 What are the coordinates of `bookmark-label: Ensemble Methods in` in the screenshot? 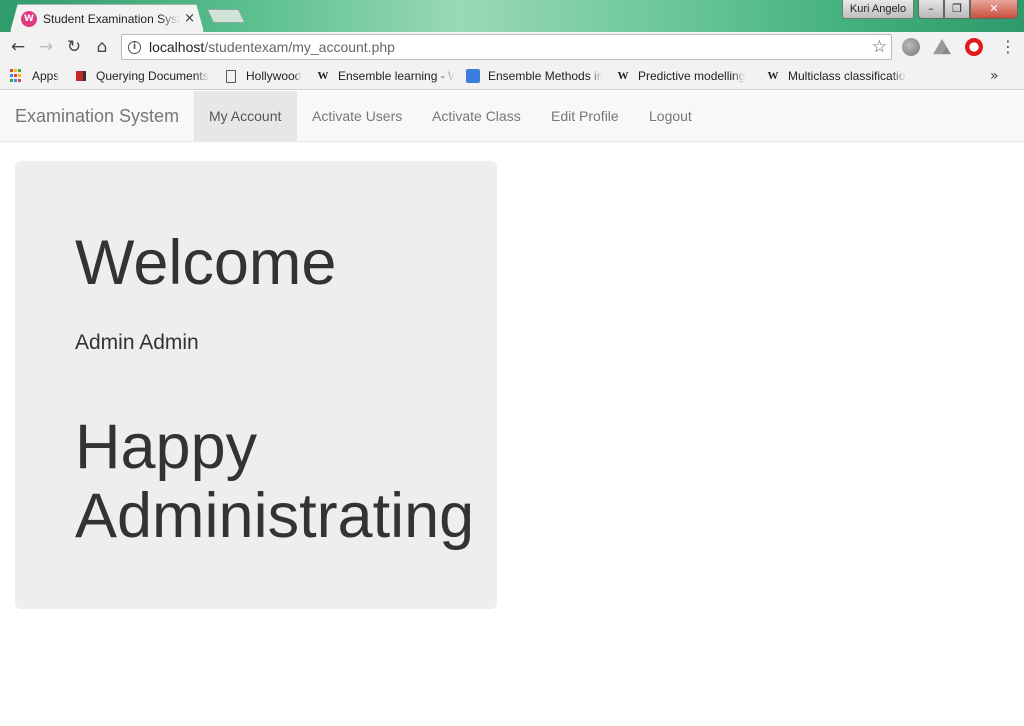 It's located at (546, 76).